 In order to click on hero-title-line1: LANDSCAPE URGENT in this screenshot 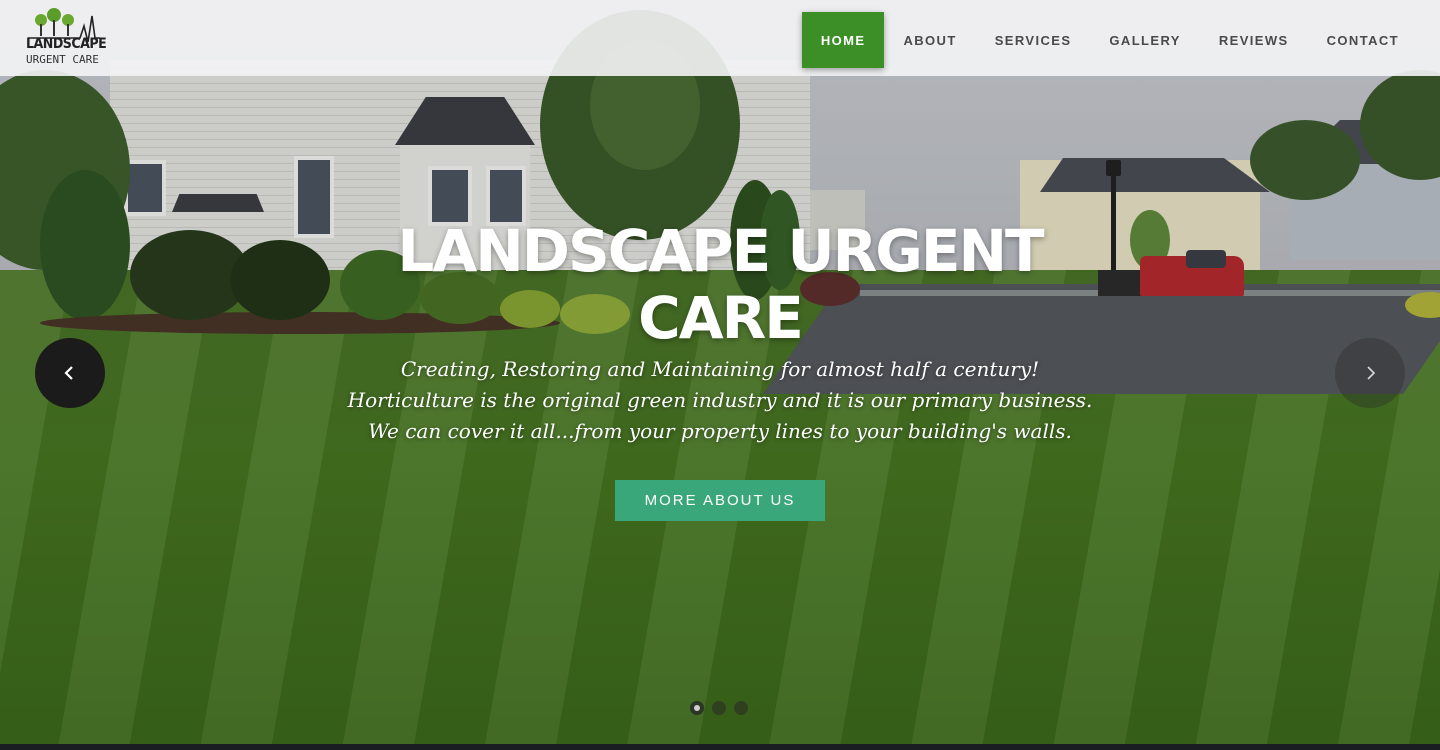, I will do `click(720, 251)`.